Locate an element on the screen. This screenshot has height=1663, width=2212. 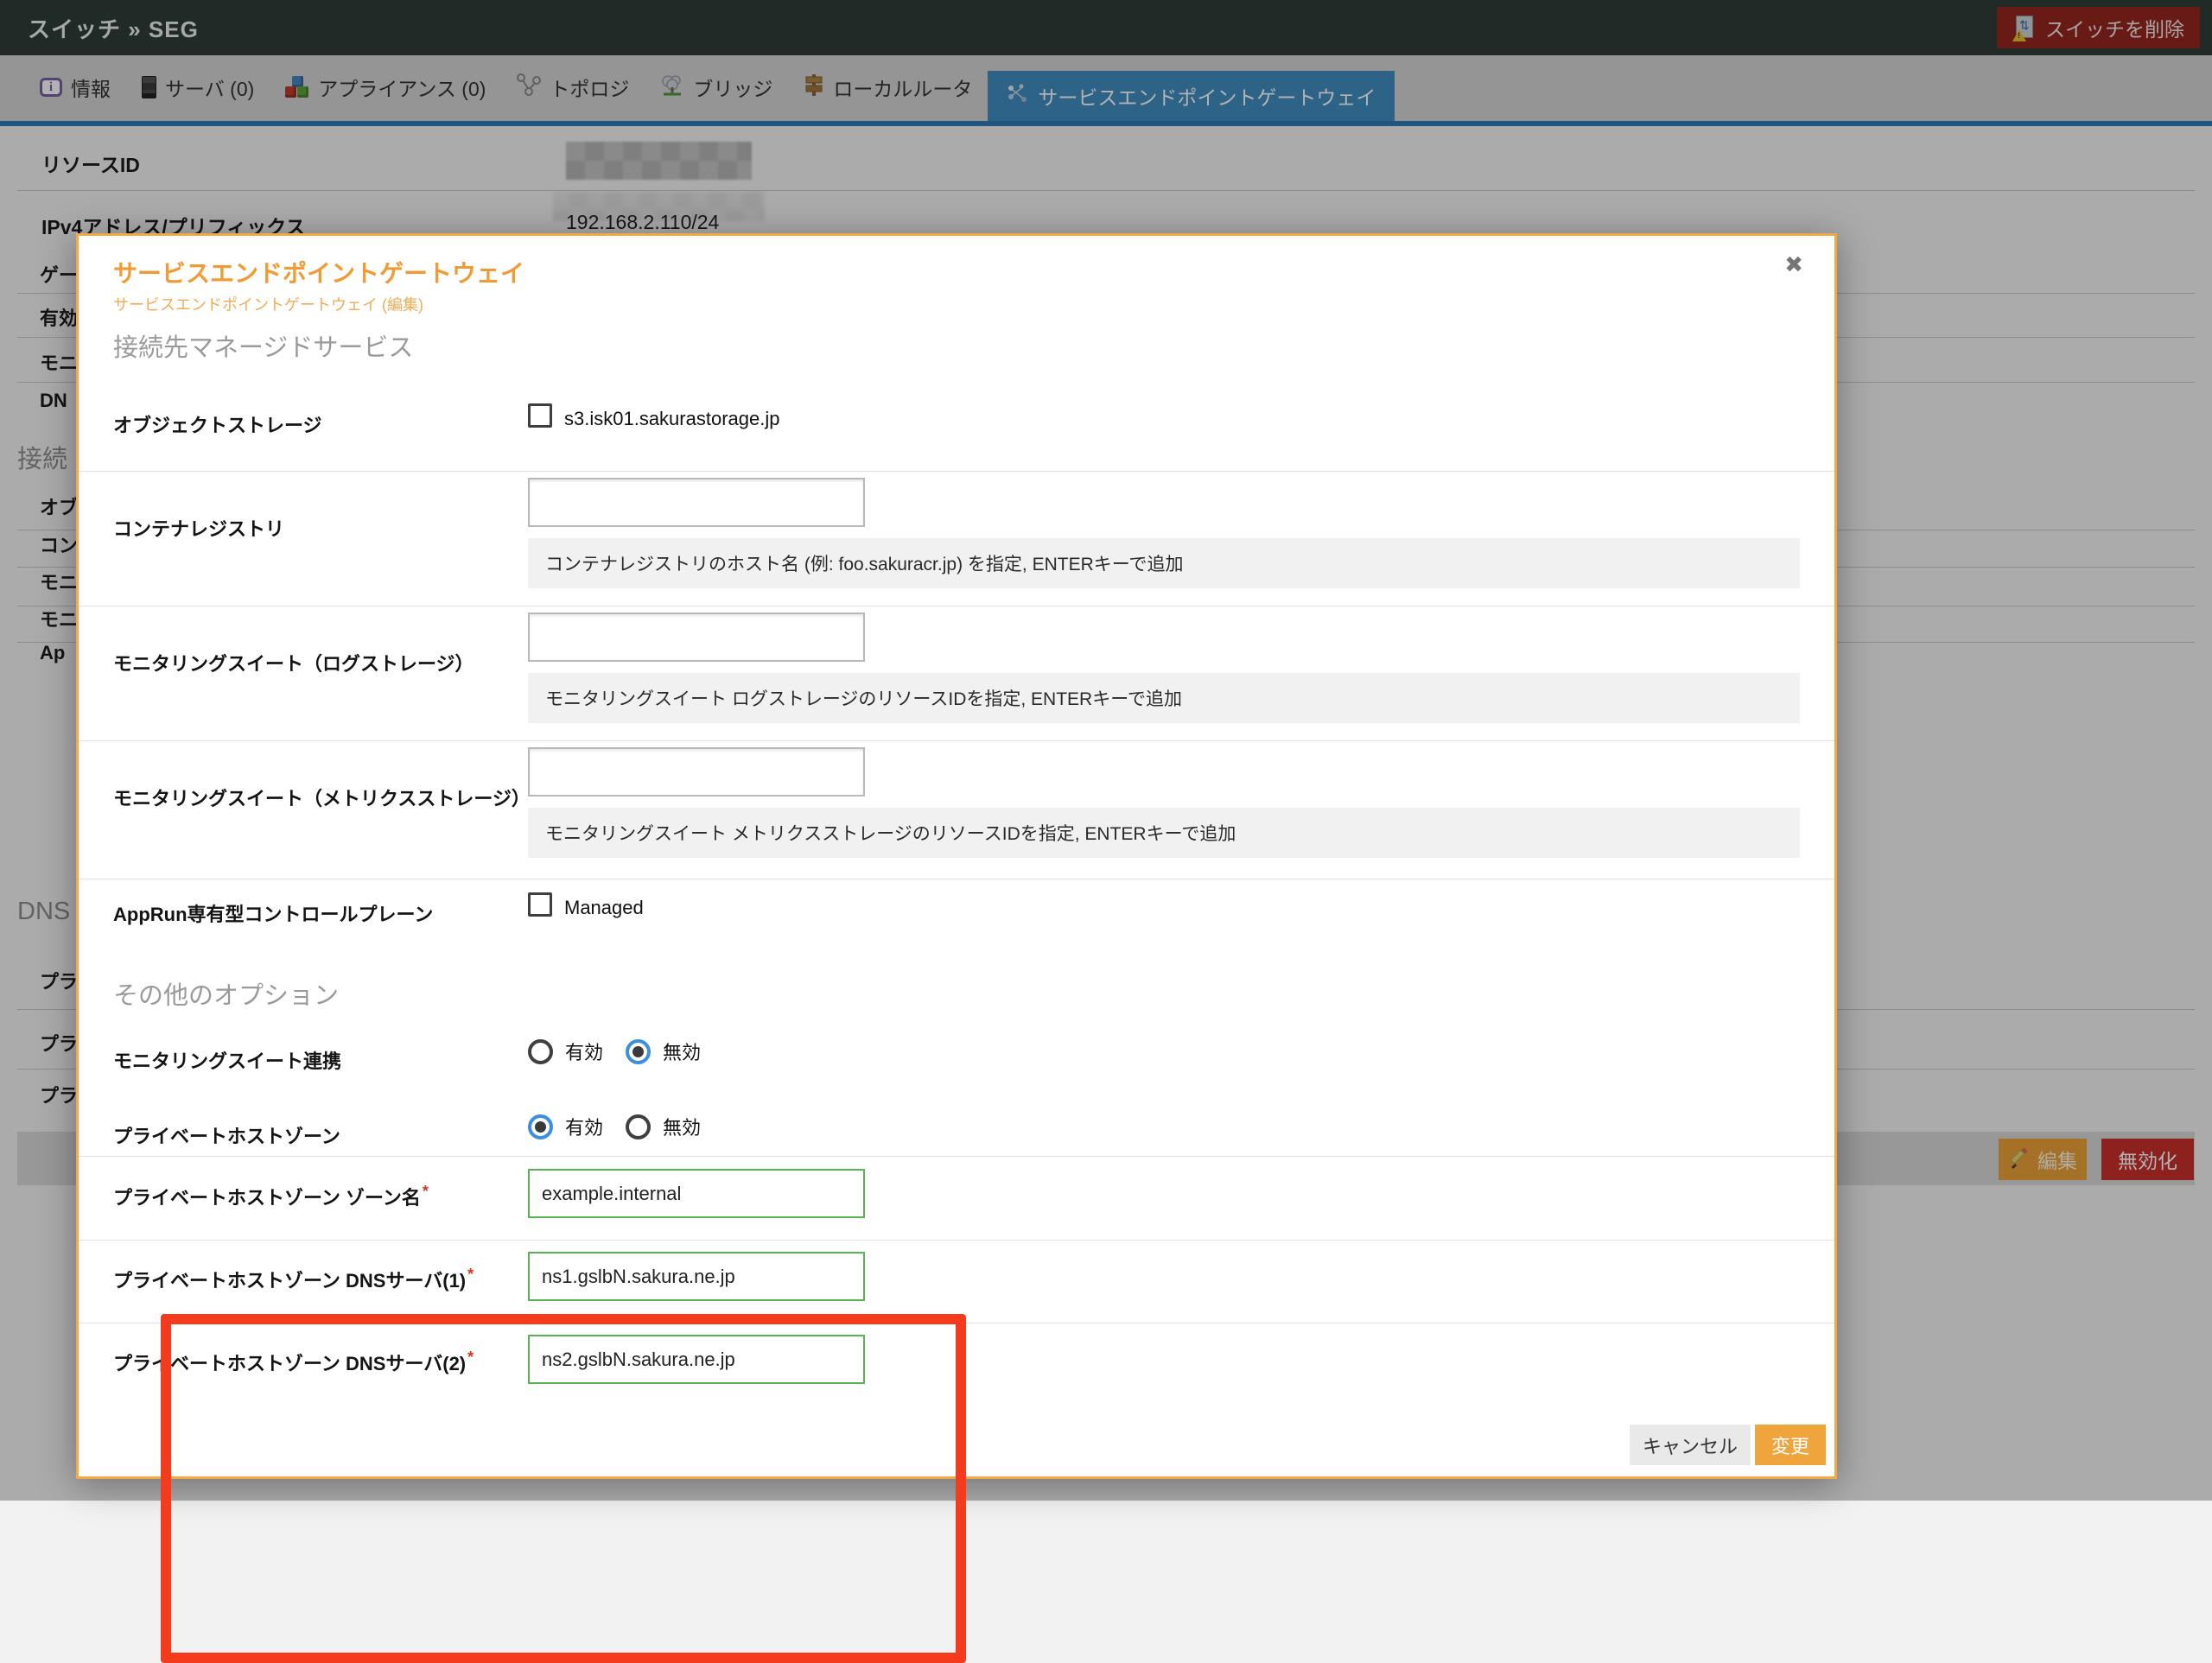
modal-subtitle: サービスエンドポイントゲートウェイ (編集) is located at coordinates (268, 305).